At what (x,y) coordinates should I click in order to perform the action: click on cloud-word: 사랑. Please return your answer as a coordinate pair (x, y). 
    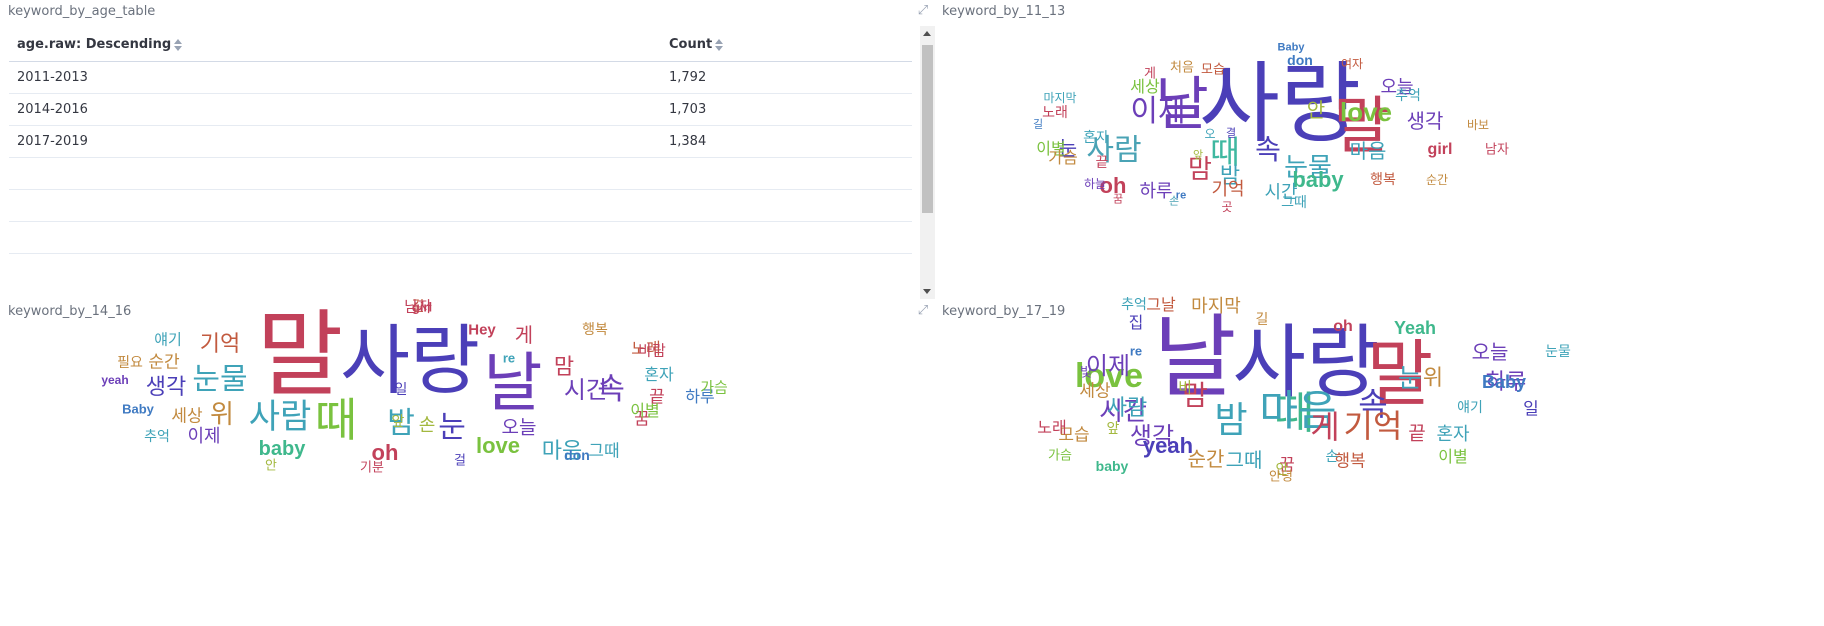
    Looking at the image, I should click on (410, 361).